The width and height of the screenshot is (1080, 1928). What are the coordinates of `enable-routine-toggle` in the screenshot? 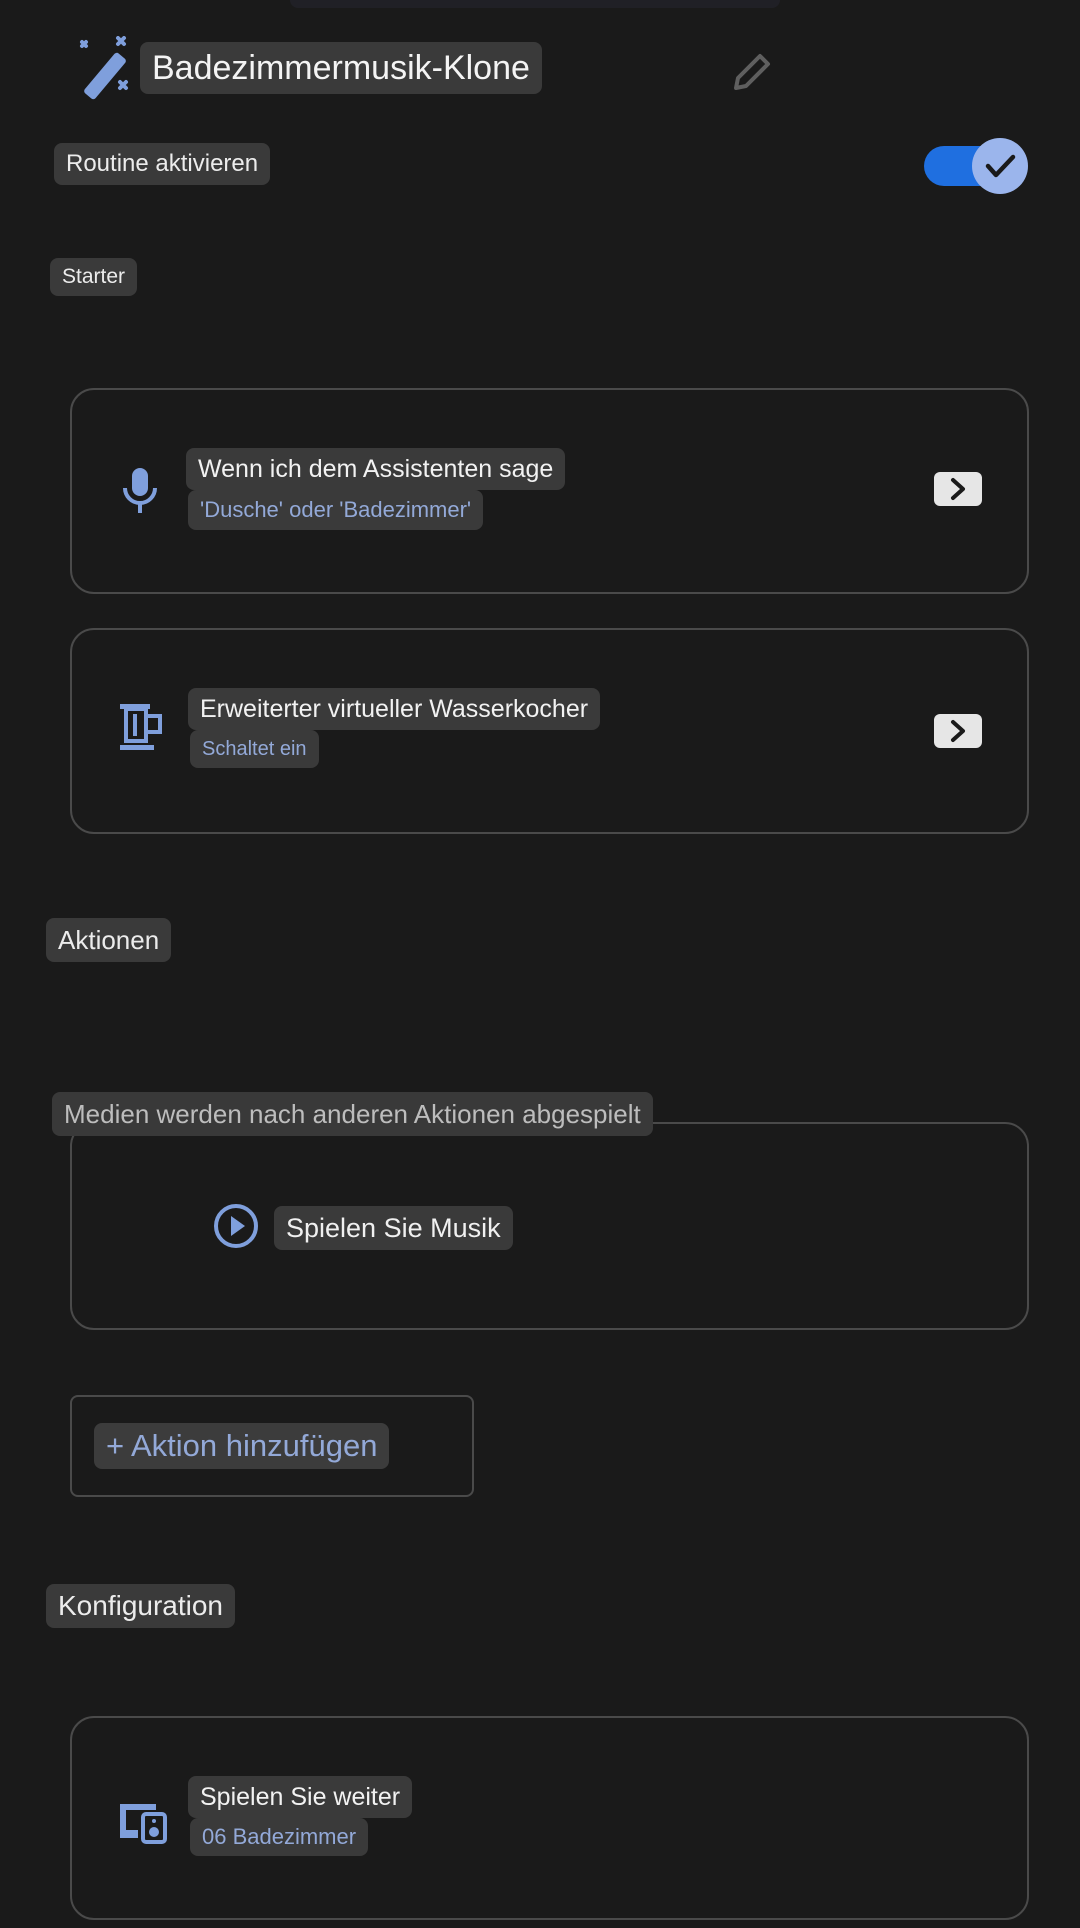 It's located at (977, 167).